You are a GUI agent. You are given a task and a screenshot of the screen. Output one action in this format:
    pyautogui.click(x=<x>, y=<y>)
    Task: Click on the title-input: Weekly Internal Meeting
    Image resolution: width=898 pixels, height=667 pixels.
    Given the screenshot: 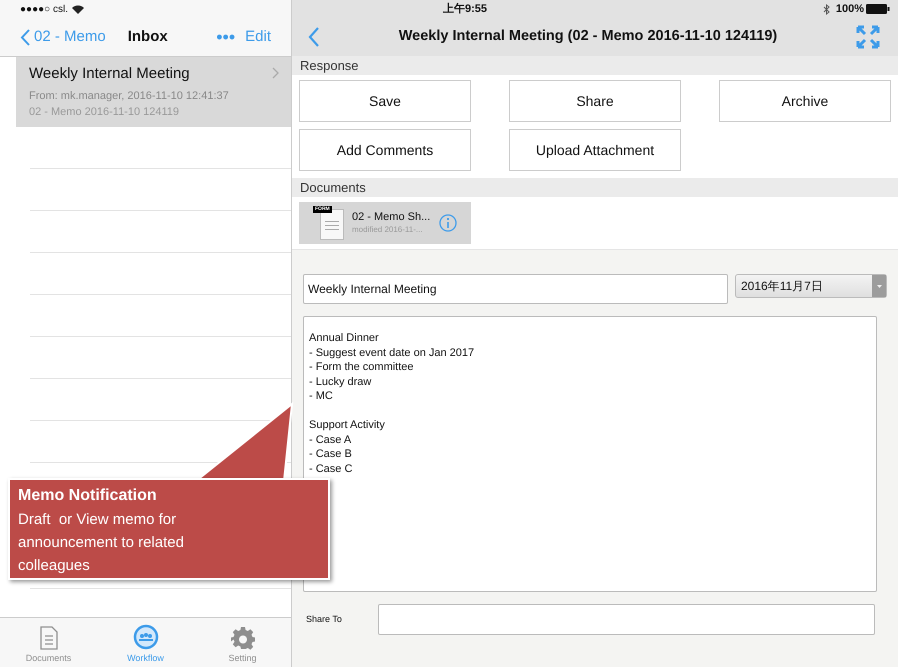 What is the action you would take?
    pyautogui.click(x=515, y=289)
    